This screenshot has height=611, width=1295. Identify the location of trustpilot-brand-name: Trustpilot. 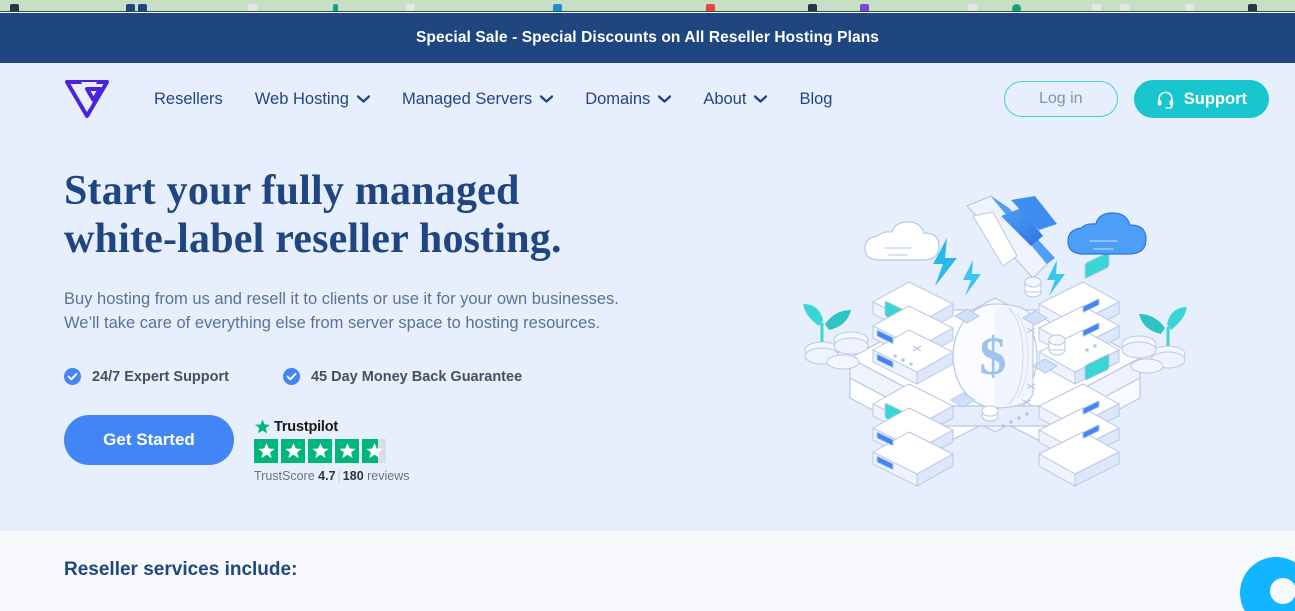
(306, 427).